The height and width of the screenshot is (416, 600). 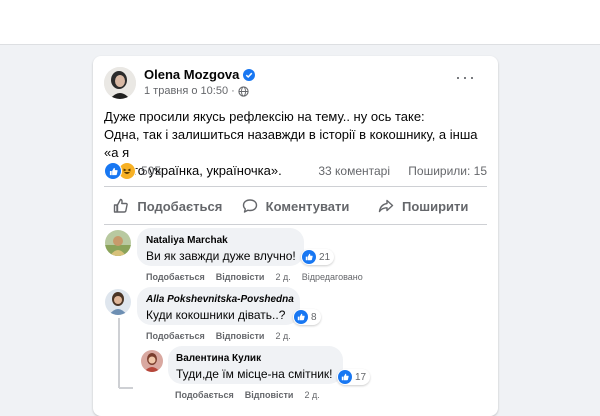 I want to click on share-button: Поширити, so click(x=423, y=206).